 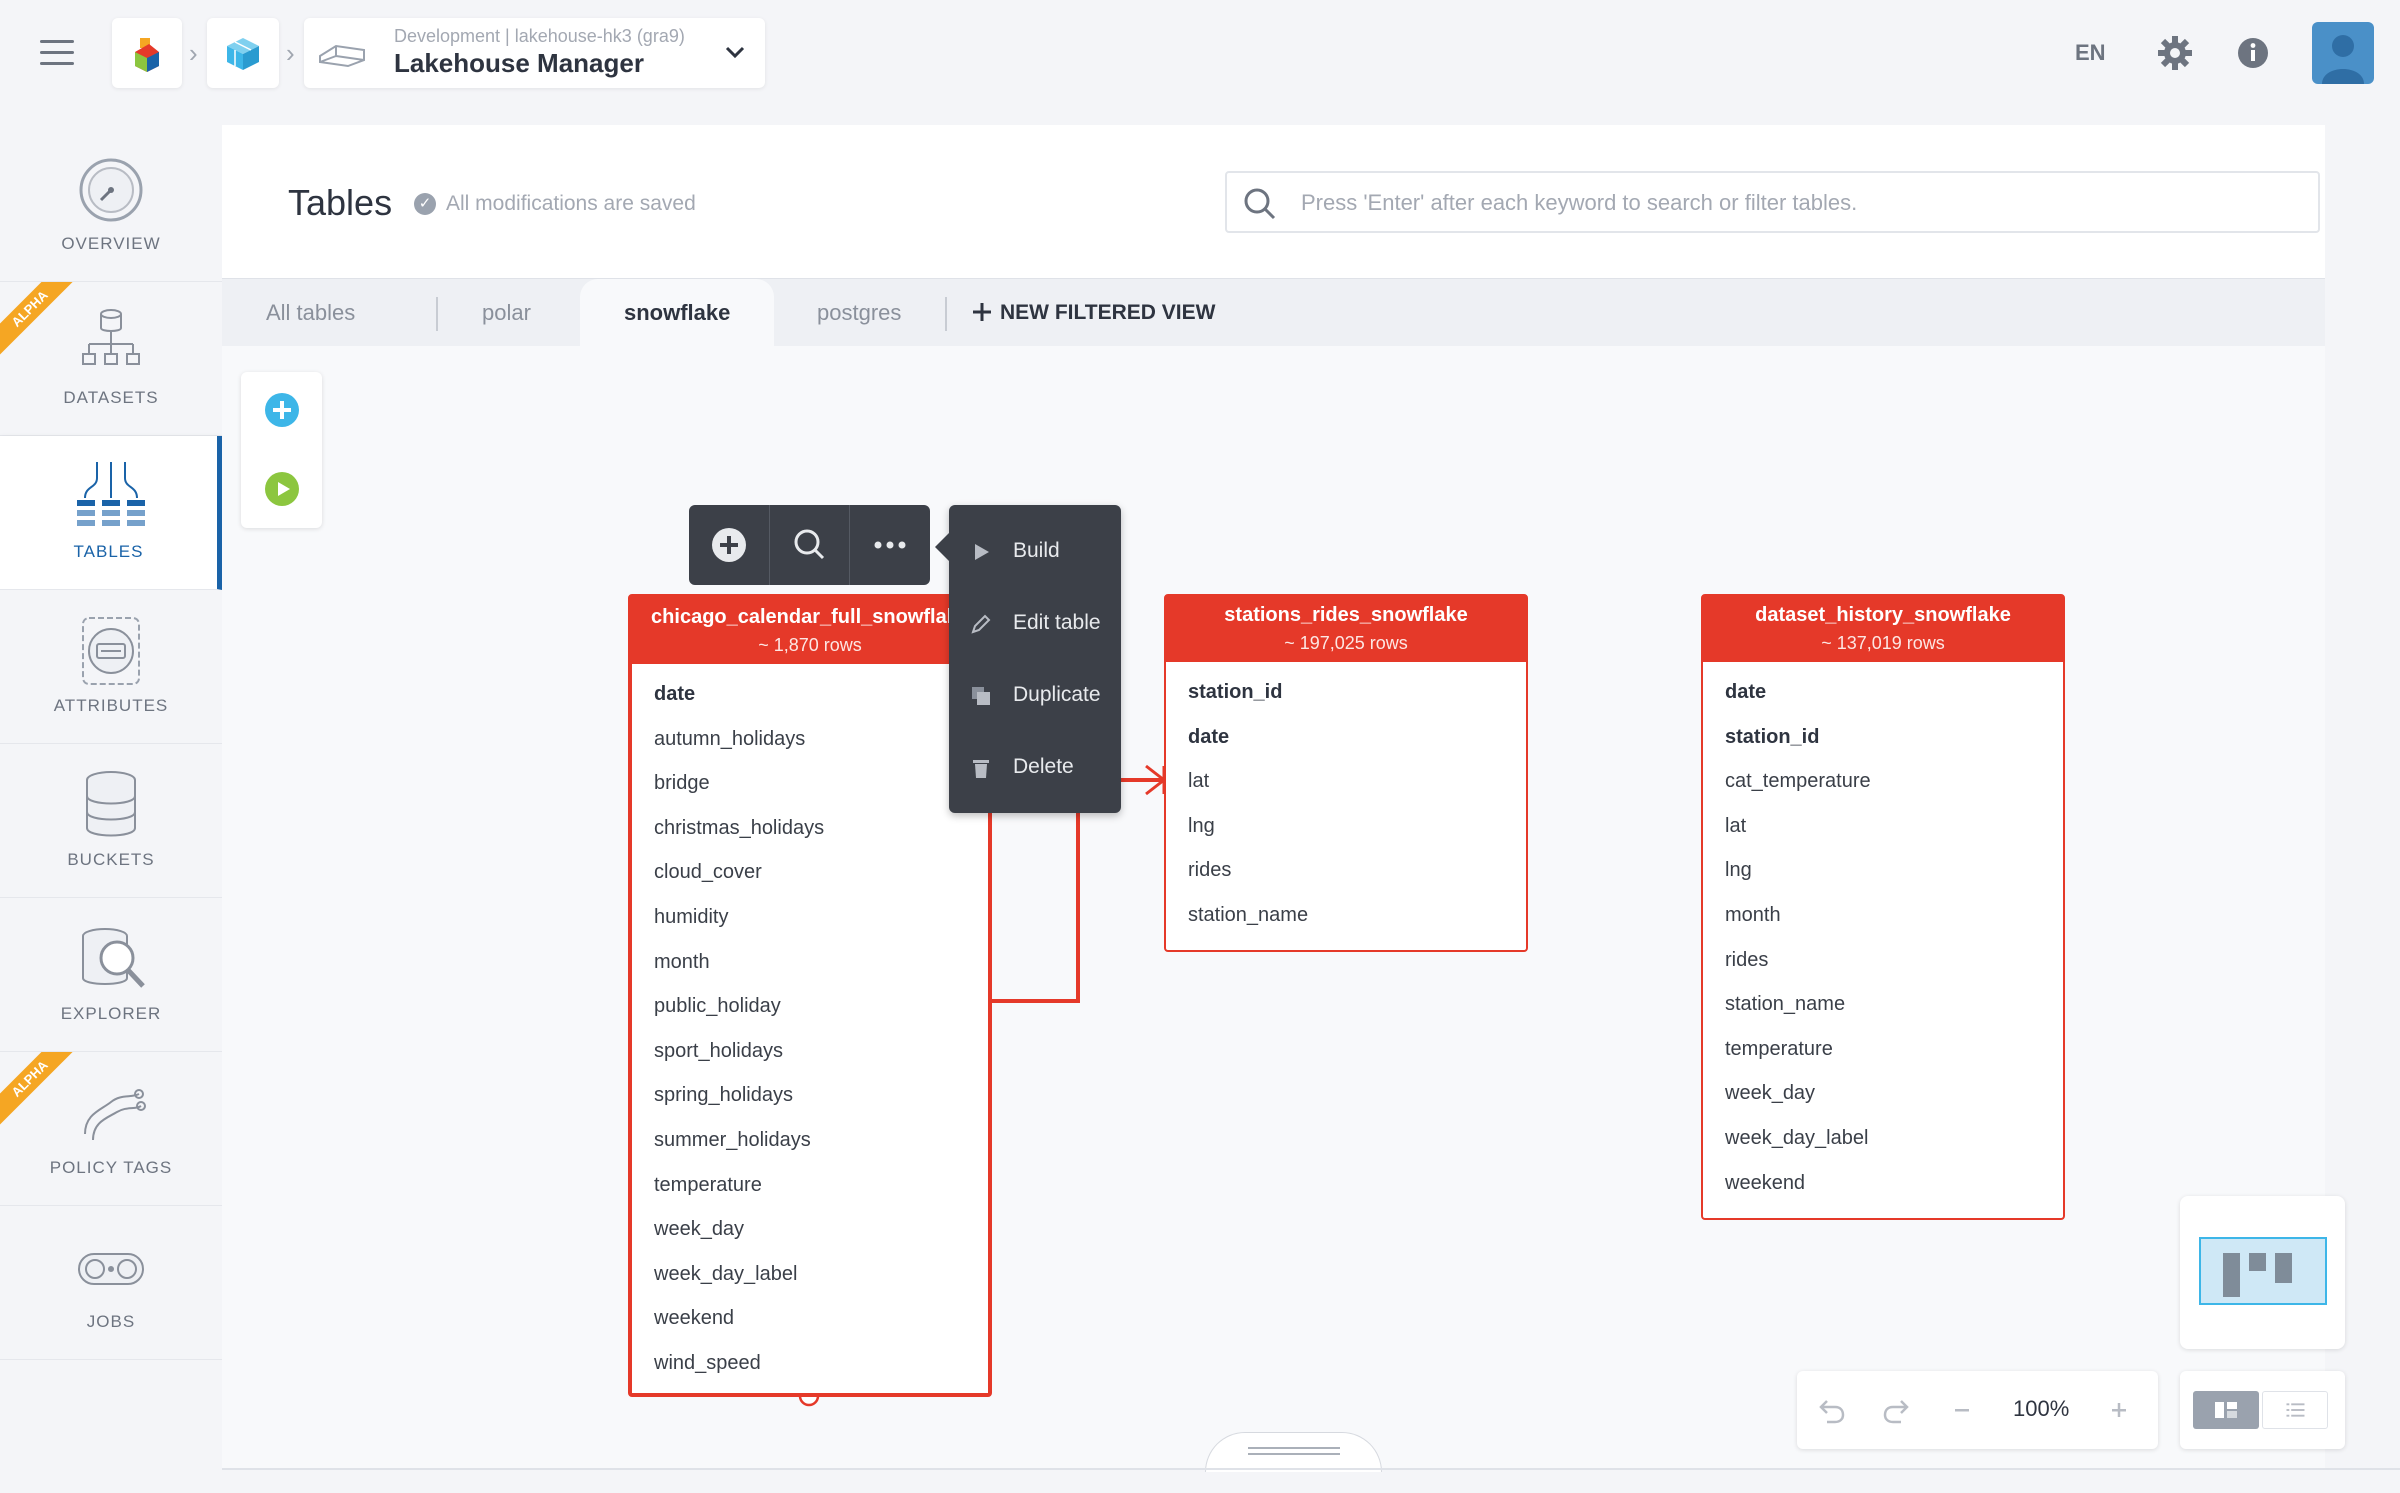 I want to click on sidebar-item-label: ATTRIBUTES, so click(x=111, y=705).